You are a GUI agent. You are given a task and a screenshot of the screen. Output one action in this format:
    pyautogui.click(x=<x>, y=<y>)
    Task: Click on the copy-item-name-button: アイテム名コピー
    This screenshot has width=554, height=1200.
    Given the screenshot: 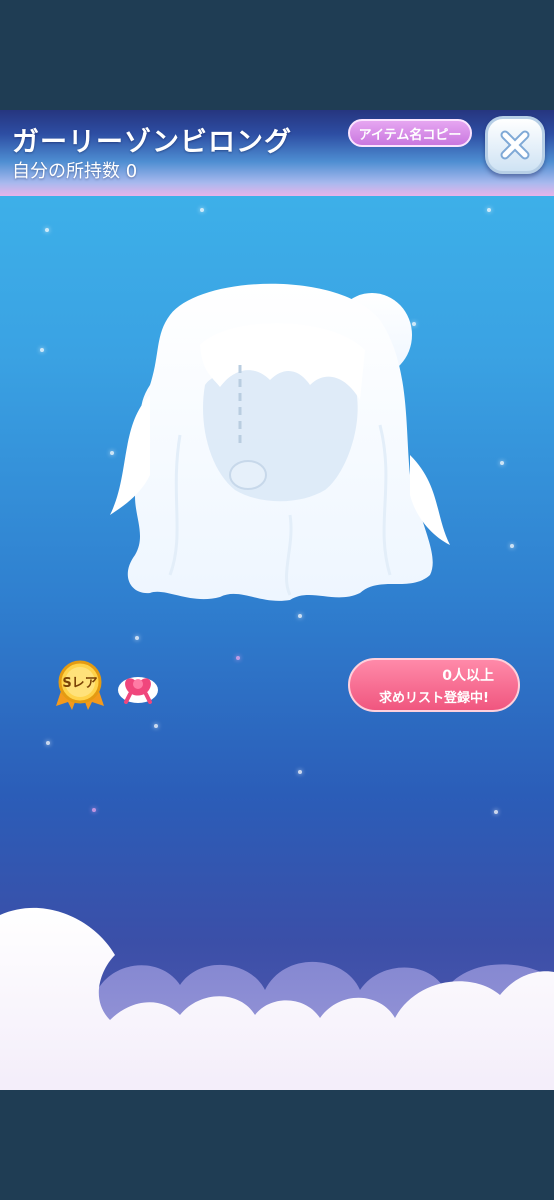 What is the action you would take?
    pyautogui.click(x=410, y=133)
    